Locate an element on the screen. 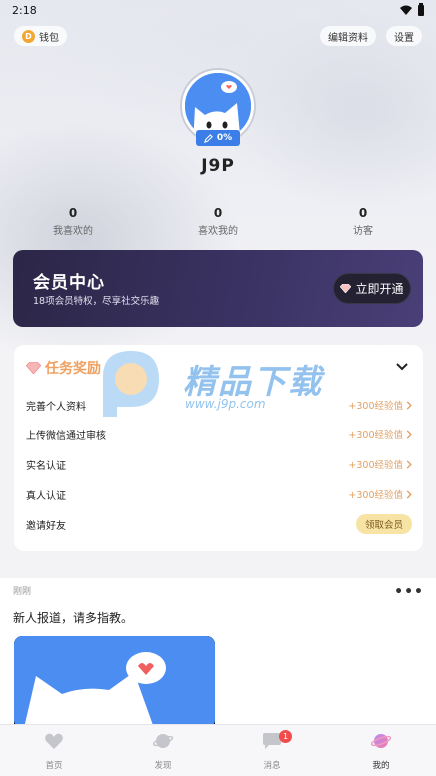 This screenshot has height=776, width=436. edit-profile-label: 编辑资料 is located at coordinates (348, 38).